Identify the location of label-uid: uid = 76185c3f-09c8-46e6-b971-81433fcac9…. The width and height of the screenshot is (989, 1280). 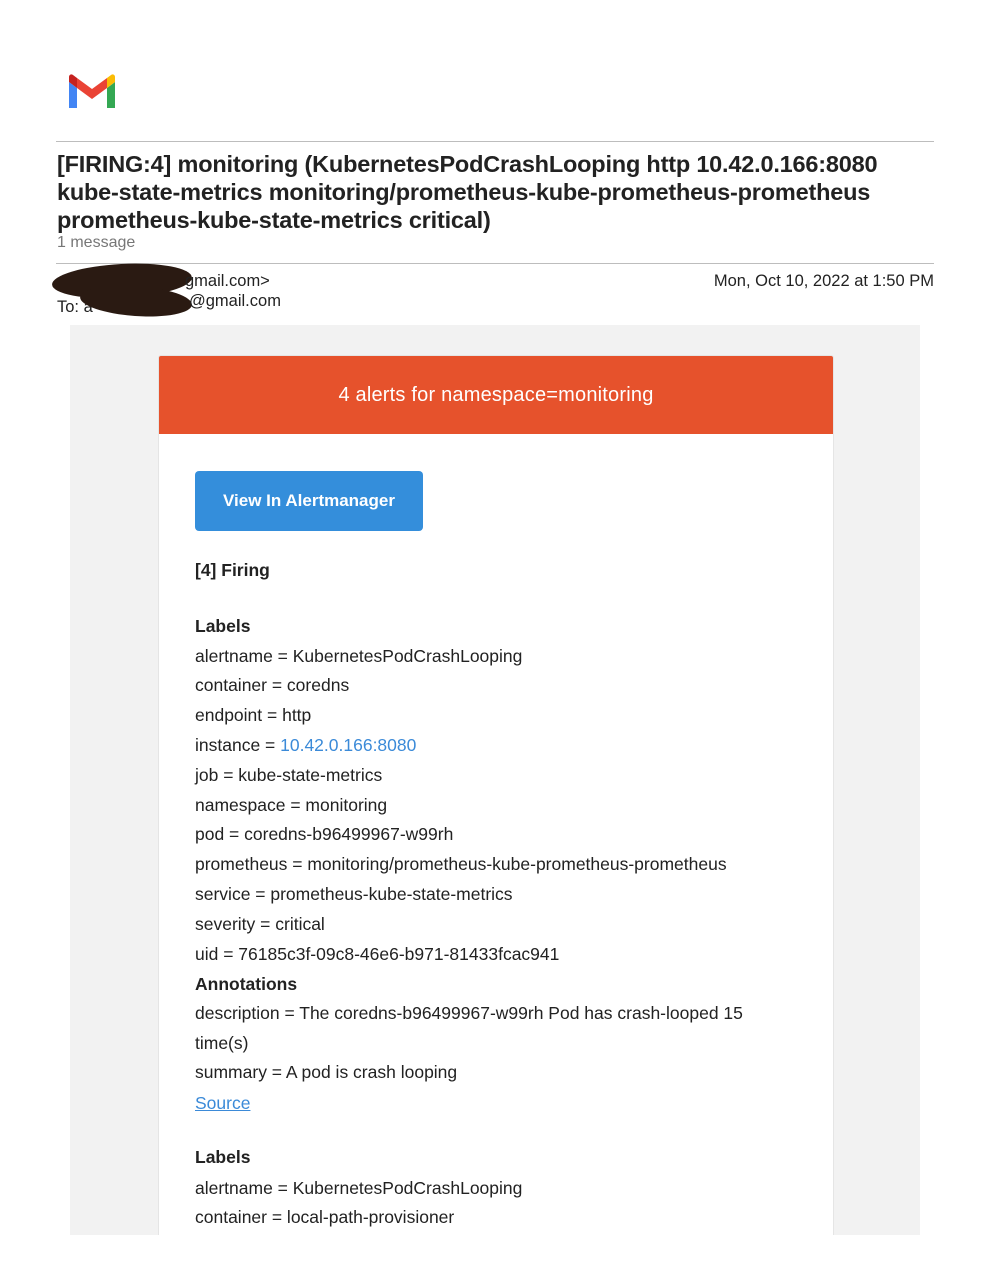
(377, 954).